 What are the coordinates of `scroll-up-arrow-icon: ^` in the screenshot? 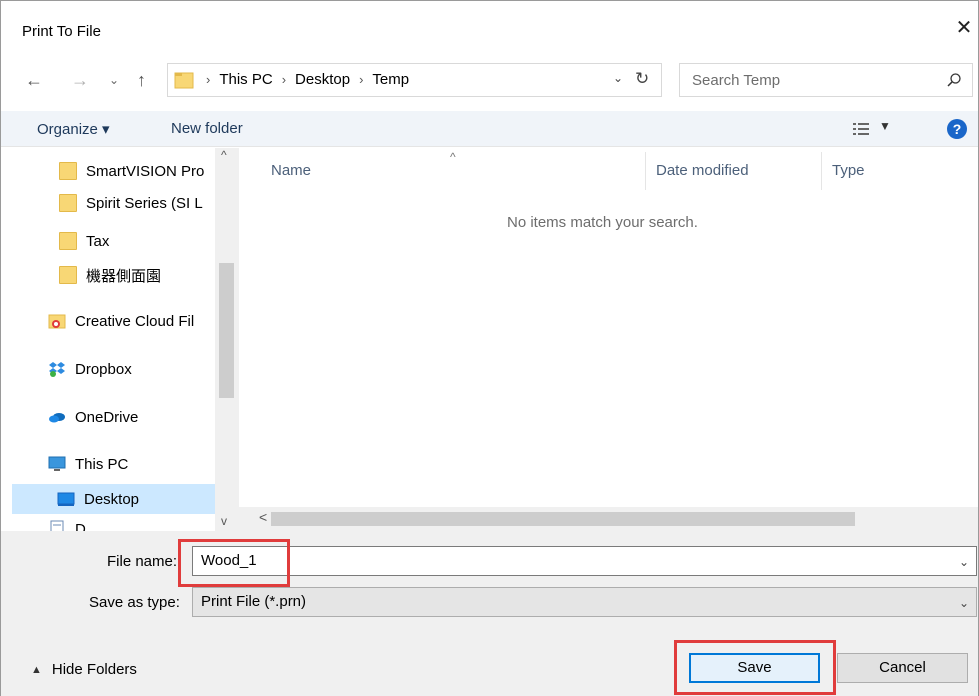 It's located at (224, 155).